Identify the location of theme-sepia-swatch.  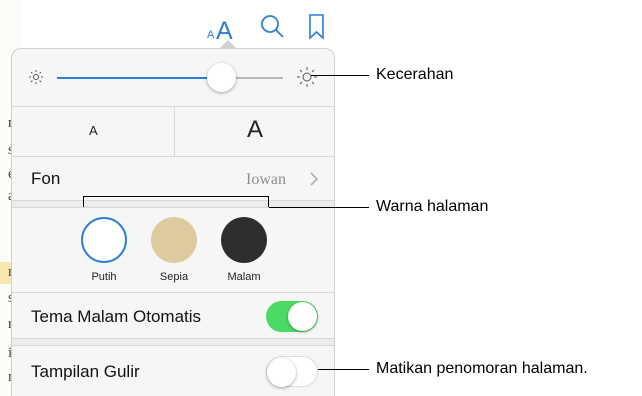
(174, 240).